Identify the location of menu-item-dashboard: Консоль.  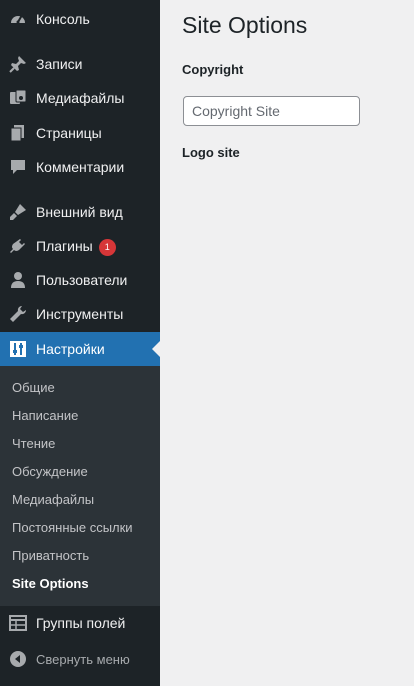
(80, 19).